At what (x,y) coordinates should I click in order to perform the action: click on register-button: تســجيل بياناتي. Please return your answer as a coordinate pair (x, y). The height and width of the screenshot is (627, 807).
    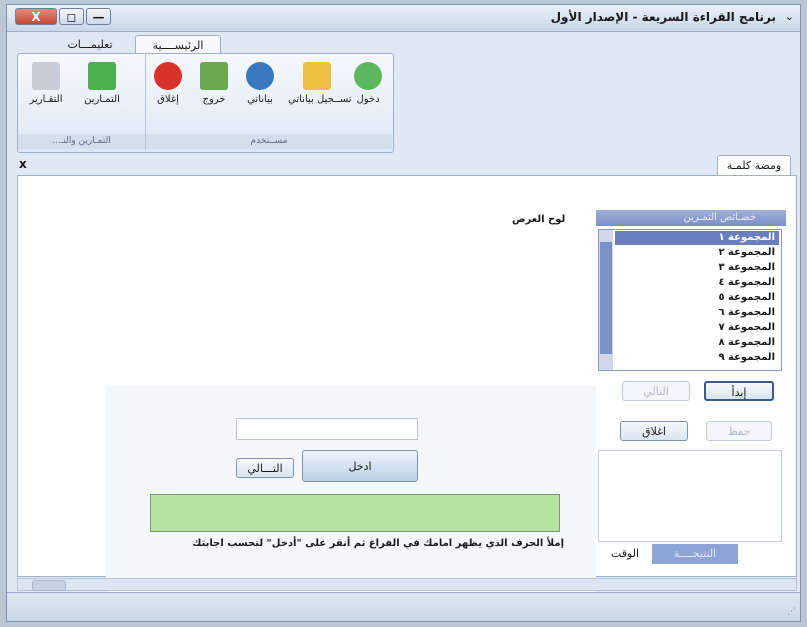
    Looking at the image, I should click on (320, 89).